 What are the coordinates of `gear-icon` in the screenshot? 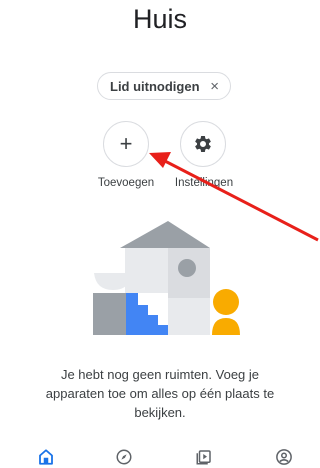 It's located at (203, 143).